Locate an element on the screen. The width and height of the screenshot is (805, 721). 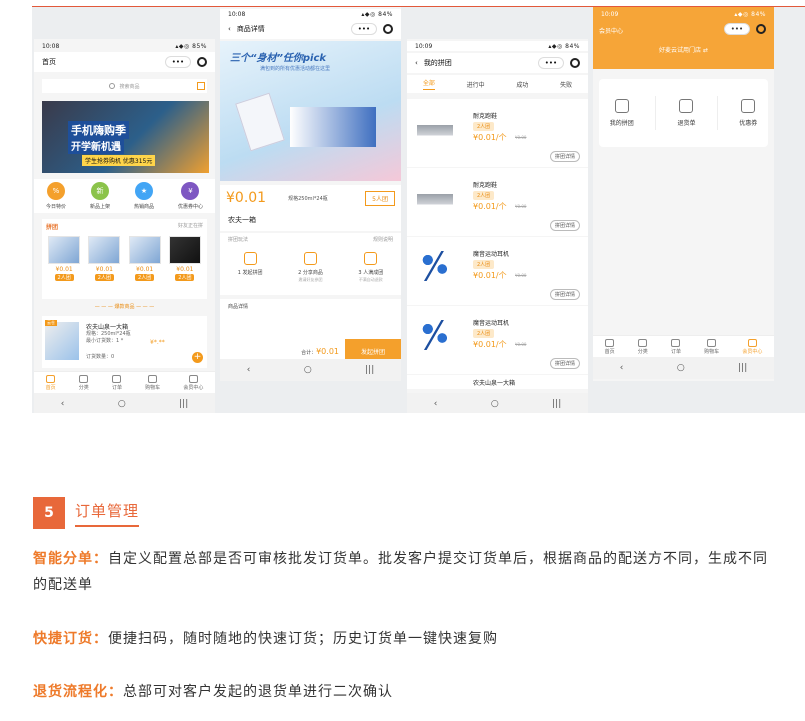
hot-section-title: — — — 爆款商品 — — — is located at coordinates (124, 307).